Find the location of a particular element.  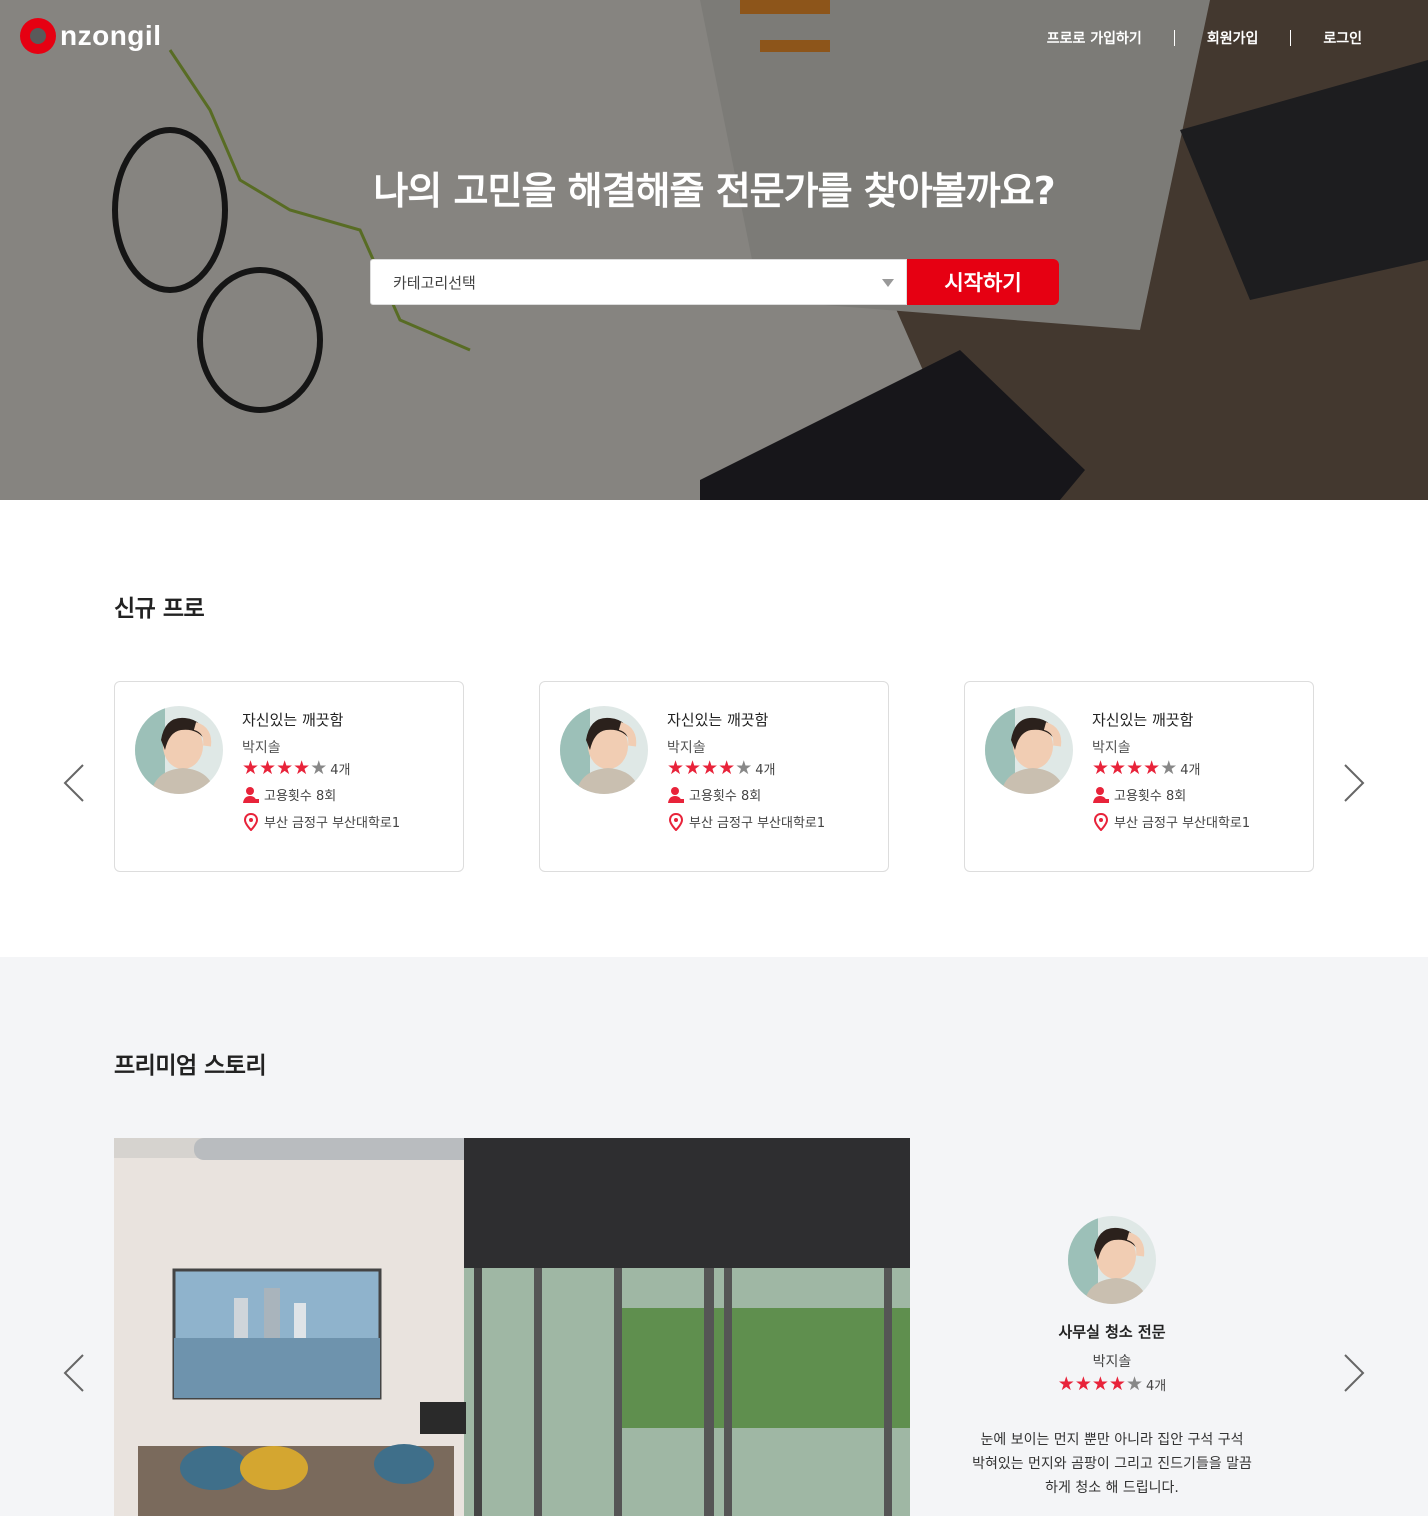

story-prev-button is located at coordinates (74, 1373).